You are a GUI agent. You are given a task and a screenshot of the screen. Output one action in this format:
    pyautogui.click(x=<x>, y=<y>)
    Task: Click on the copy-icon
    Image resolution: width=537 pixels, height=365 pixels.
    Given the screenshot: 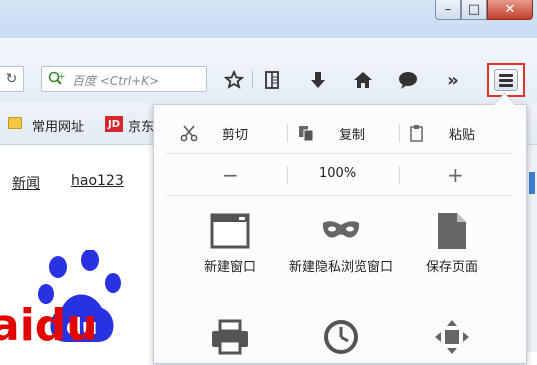 What is the action you would take?
    pyautogui.click(x=306, y=134)
    